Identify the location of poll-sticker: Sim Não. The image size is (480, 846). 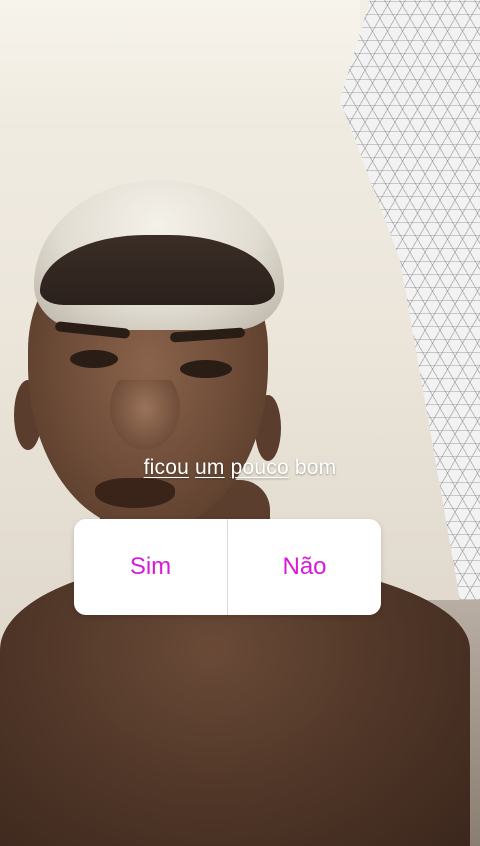
(227, 567).